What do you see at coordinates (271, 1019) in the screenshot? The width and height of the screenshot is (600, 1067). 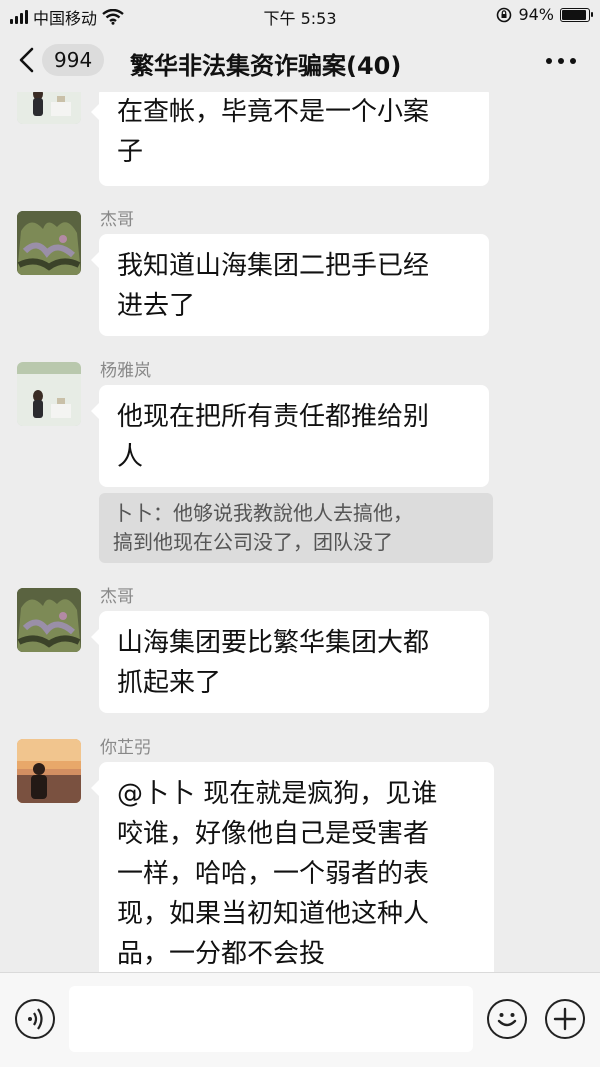 I see `message-input` at bounding box center [271, 1019].